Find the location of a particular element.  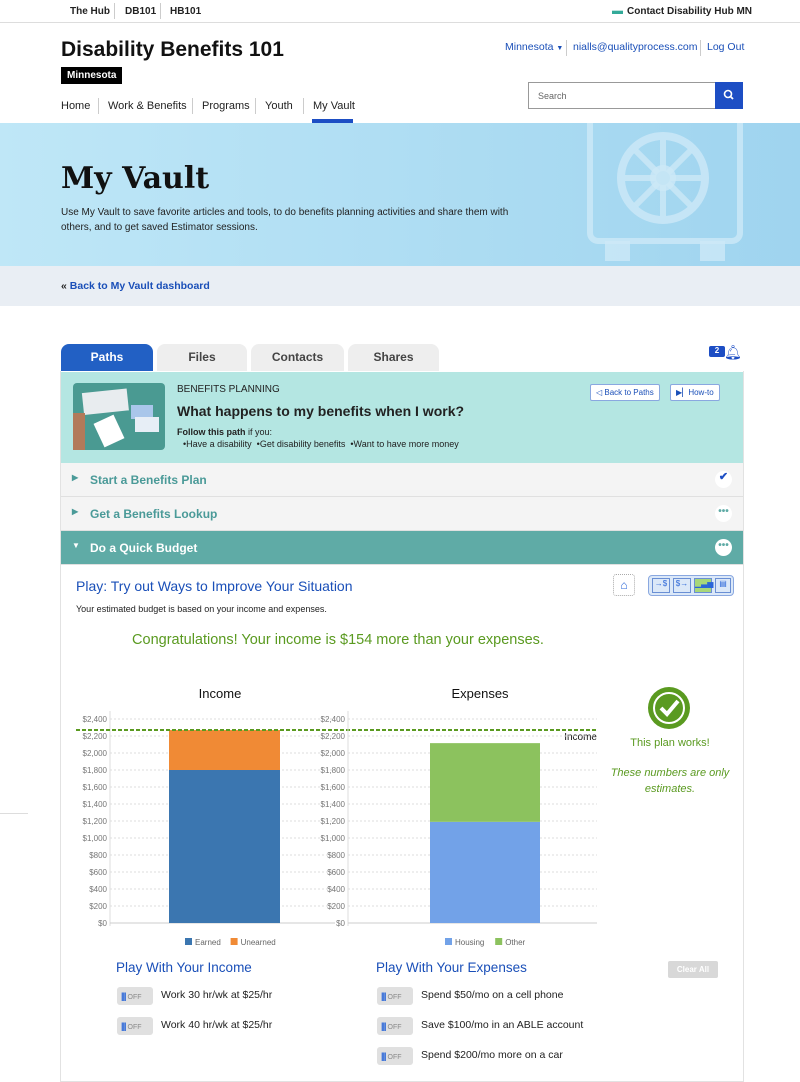

hub-link: The Hub is located at coordinates (90, 11).